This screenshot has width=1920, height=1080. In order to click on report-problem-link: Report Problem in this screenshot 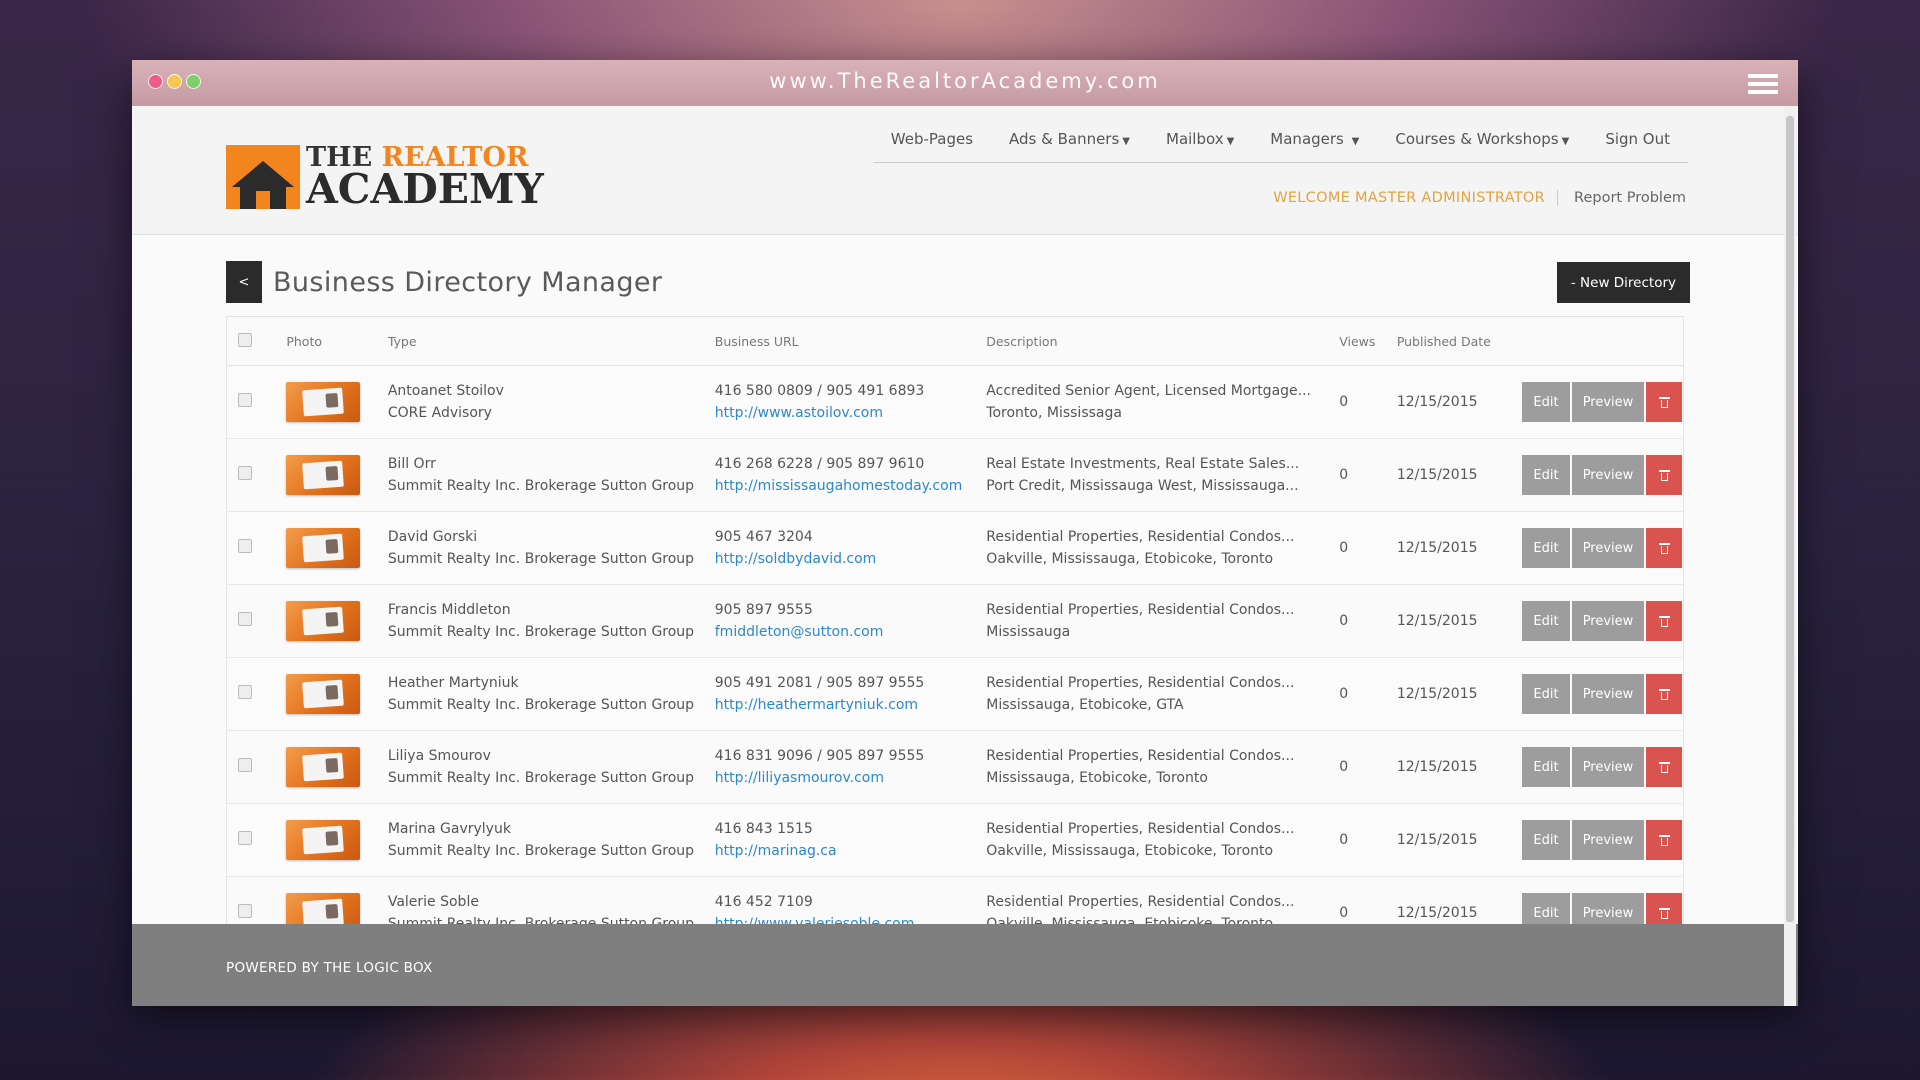, I will do `click(1622, 198)`.